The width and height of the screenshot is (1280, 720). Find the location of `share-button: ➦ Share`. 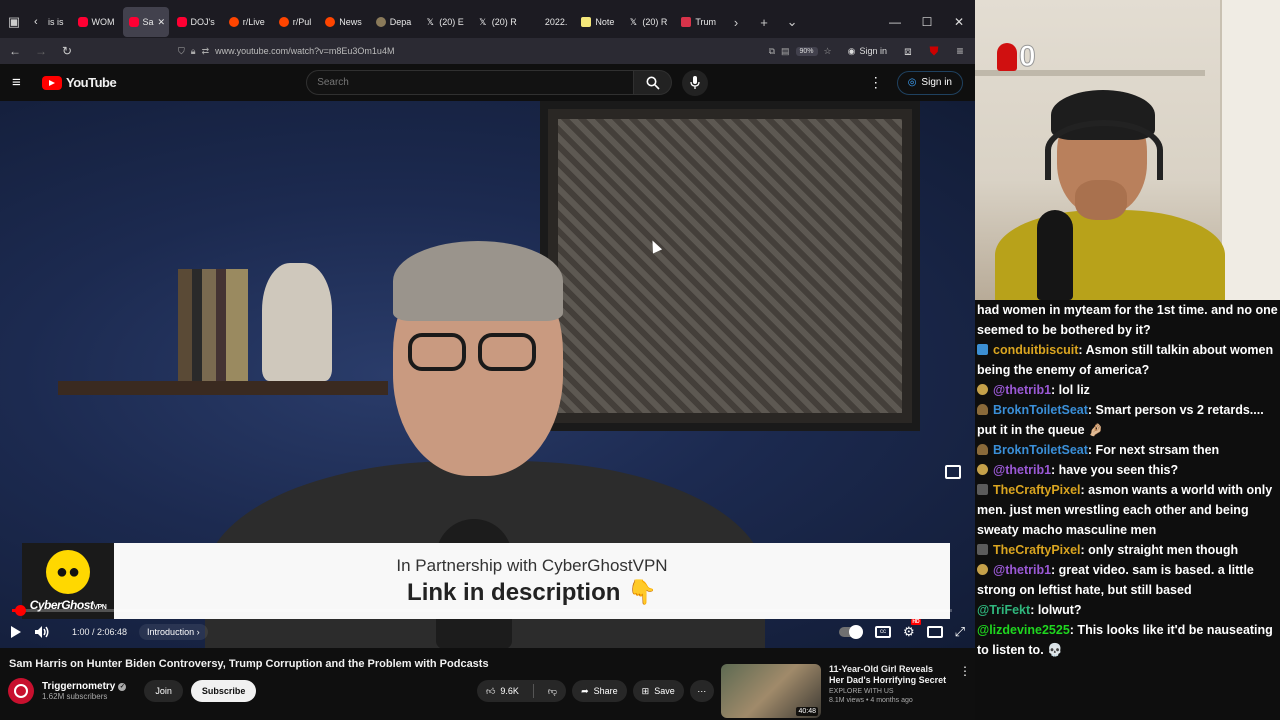

share-button: ➦ Share is located at coordinates (599, 691).